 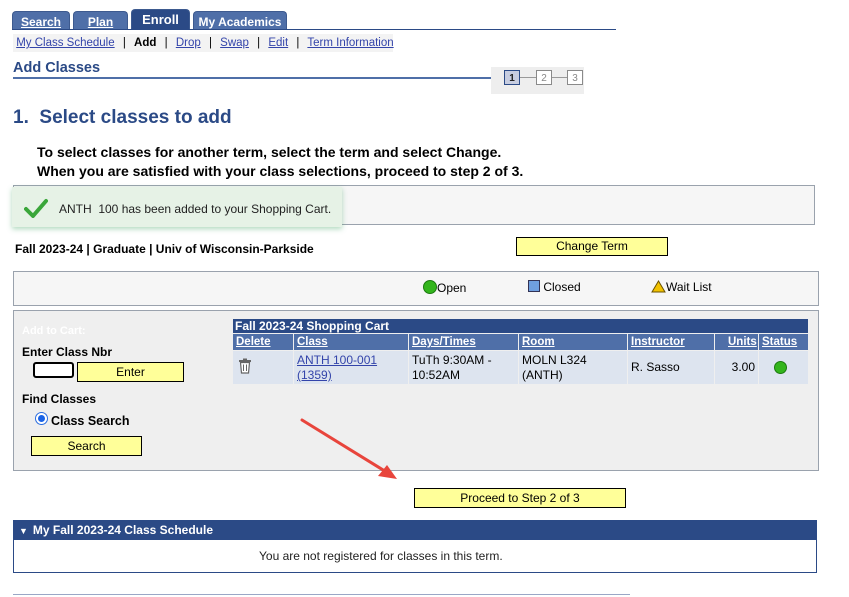 What do you see at coordinates (321, 594) in the screenshot?
I see `bottom-rule` at bounding box center [321, 594].